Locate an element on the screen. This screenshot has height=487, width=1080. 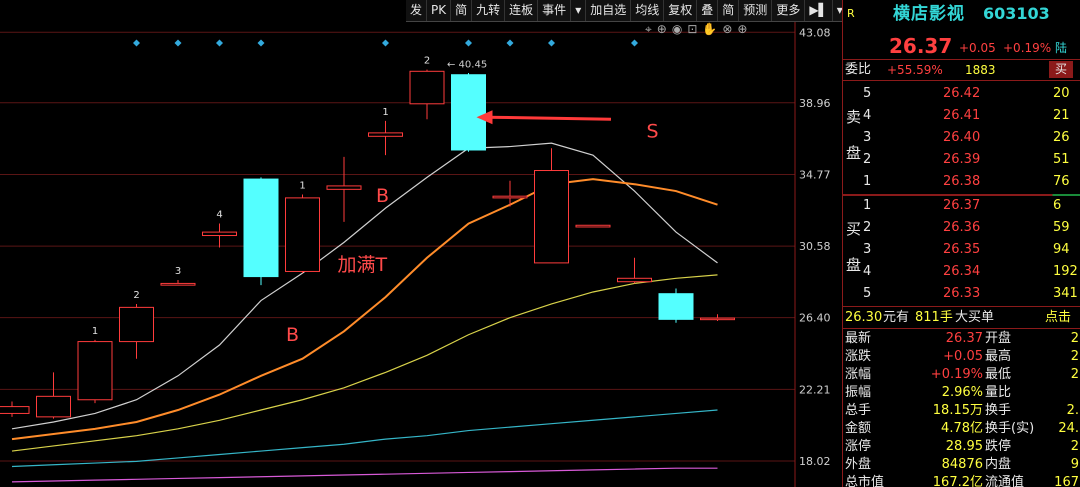
toolbar-button-2: 简 is located at coordinates (462, 10).